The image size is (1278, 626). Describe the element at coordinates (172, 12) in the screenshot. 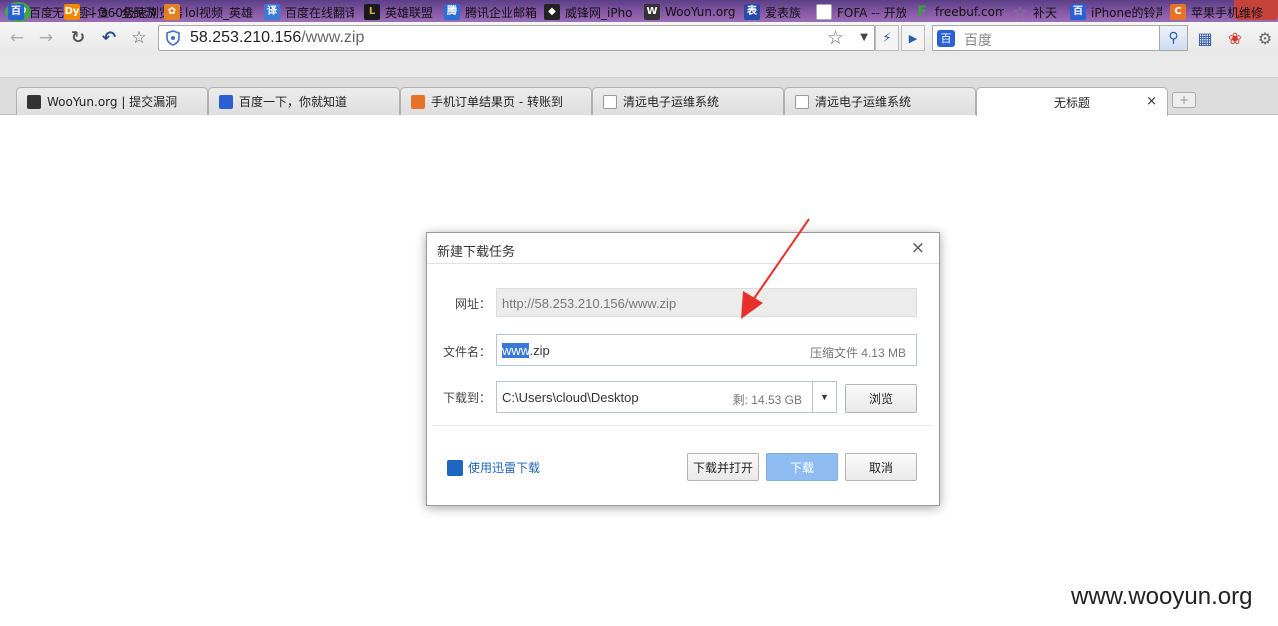

I see `lol-video-icon: ✿` at that location.